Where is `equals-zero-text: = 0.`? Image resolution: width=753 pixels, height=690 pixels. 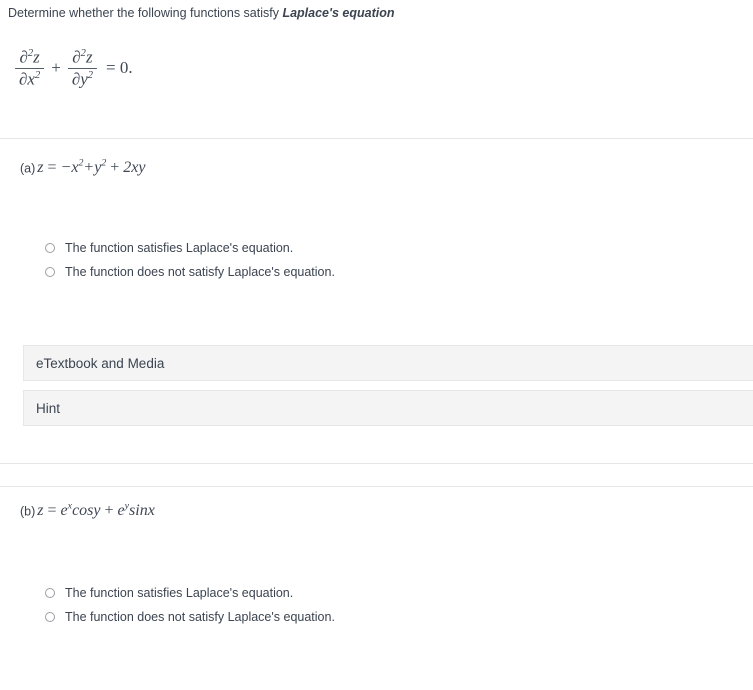 equals-zero-text: = 0. is located at coordinates (119, 67).